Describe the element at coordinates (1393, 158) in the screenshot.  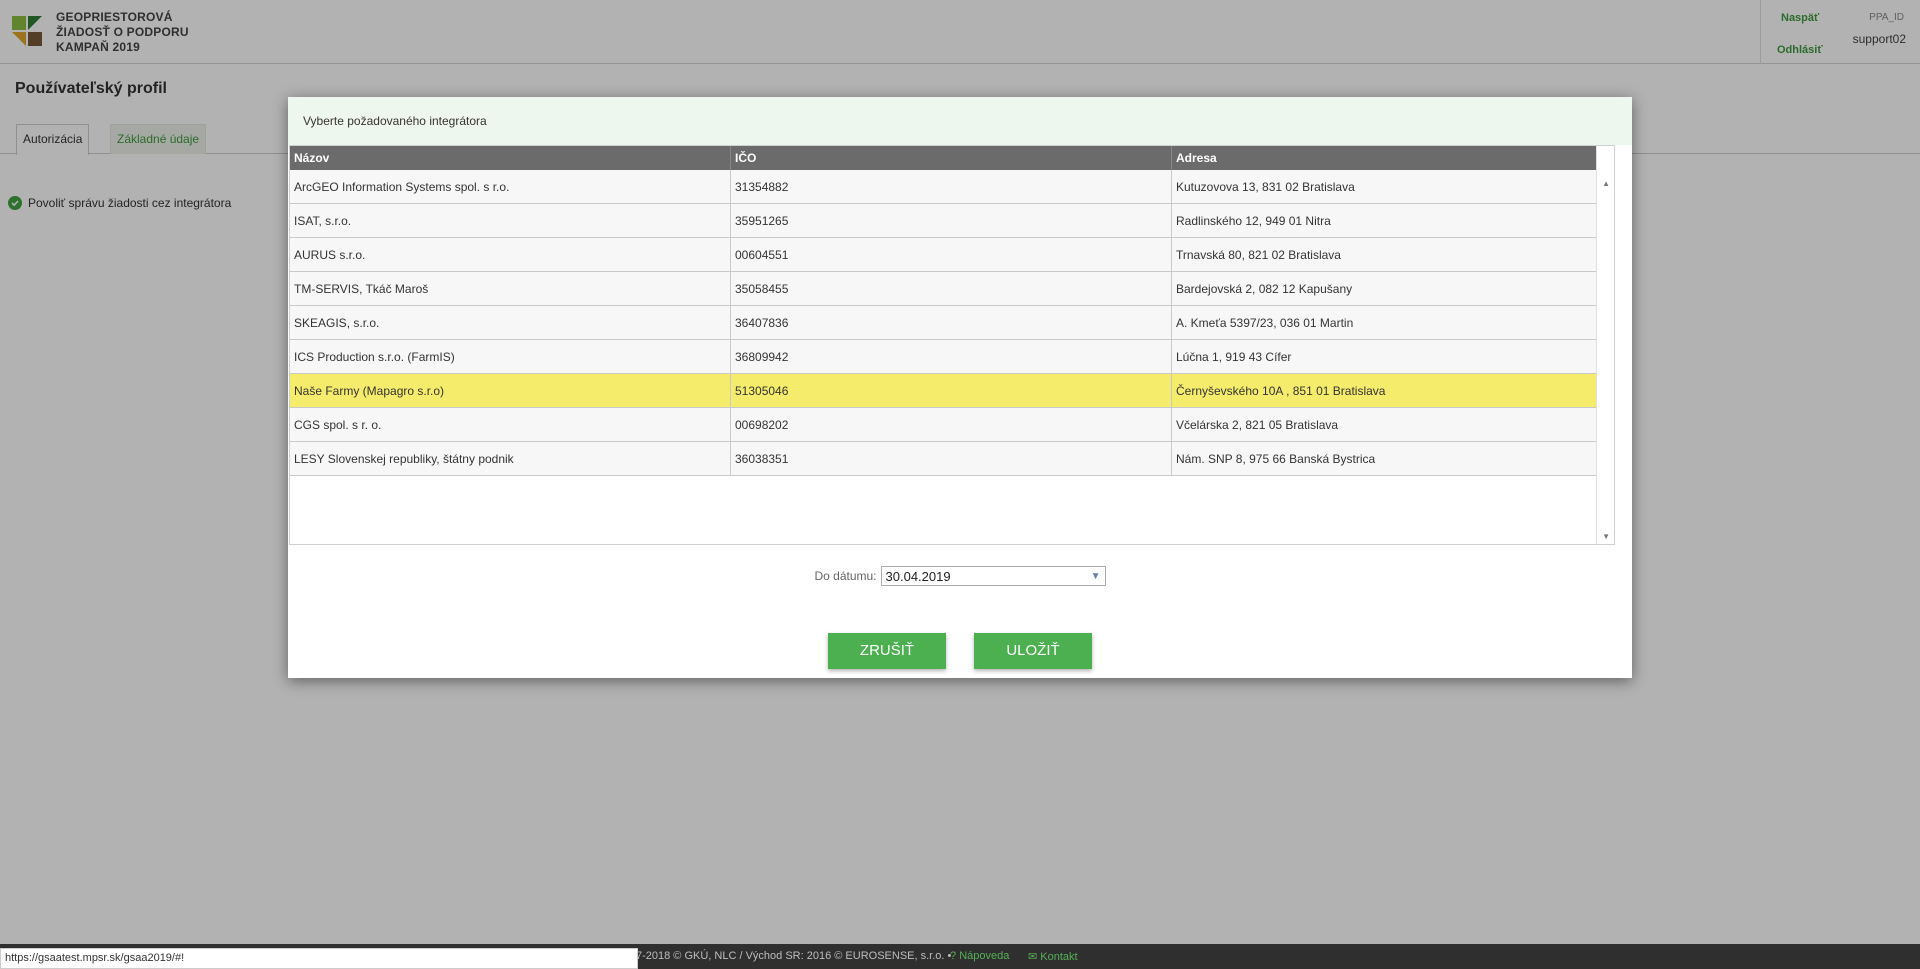
I see `column-header-adresa: Adresa` at that location.